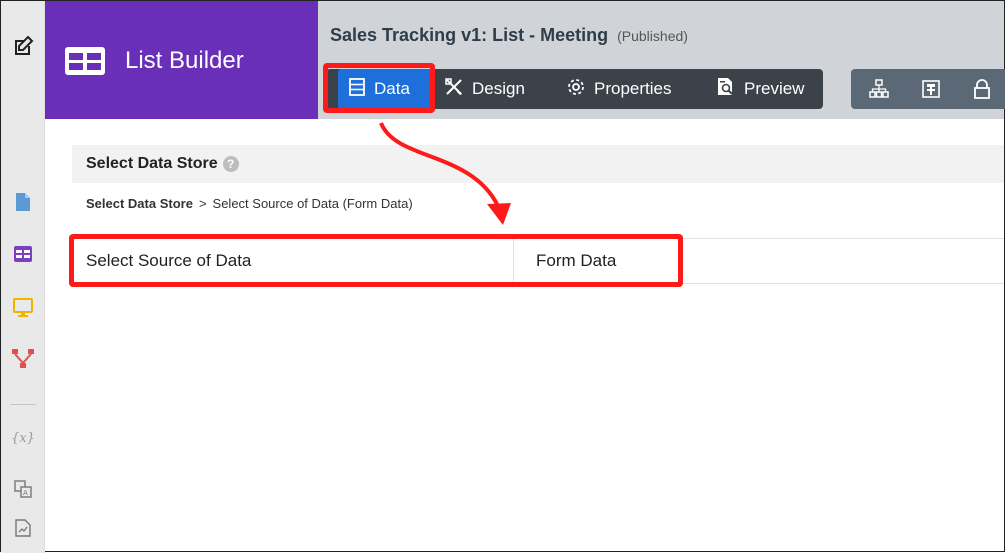  I want to click on breadcrumb-current: Select Source of Data (Form Data), so click(312, 203).